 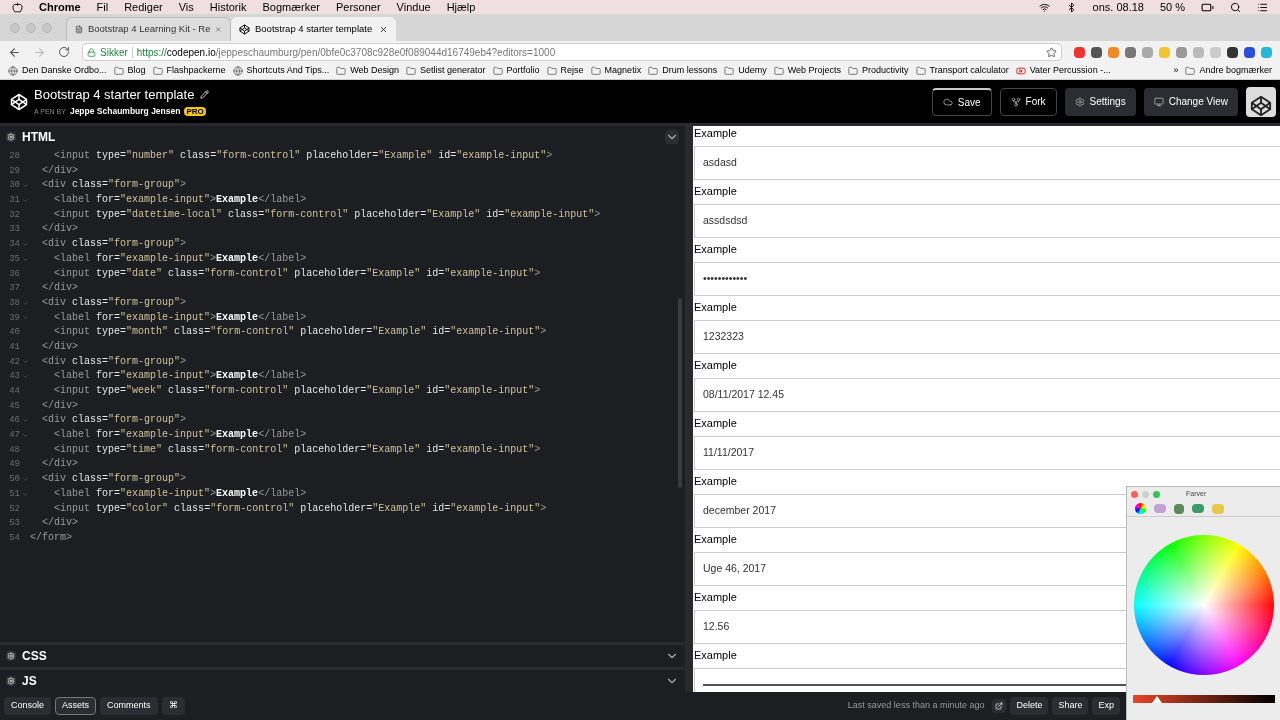 What do you see at coordinates (15, 244) in the screenshot?
I see `line-number: 34` at bounding box center [15, 244].